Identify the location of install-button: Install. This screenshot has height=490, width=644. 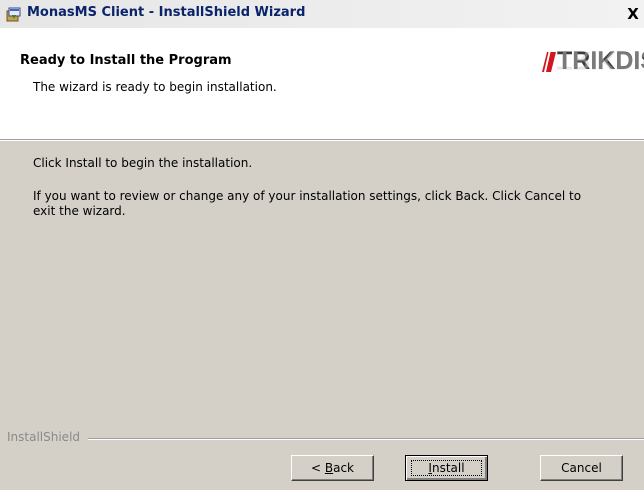
(446, 468).